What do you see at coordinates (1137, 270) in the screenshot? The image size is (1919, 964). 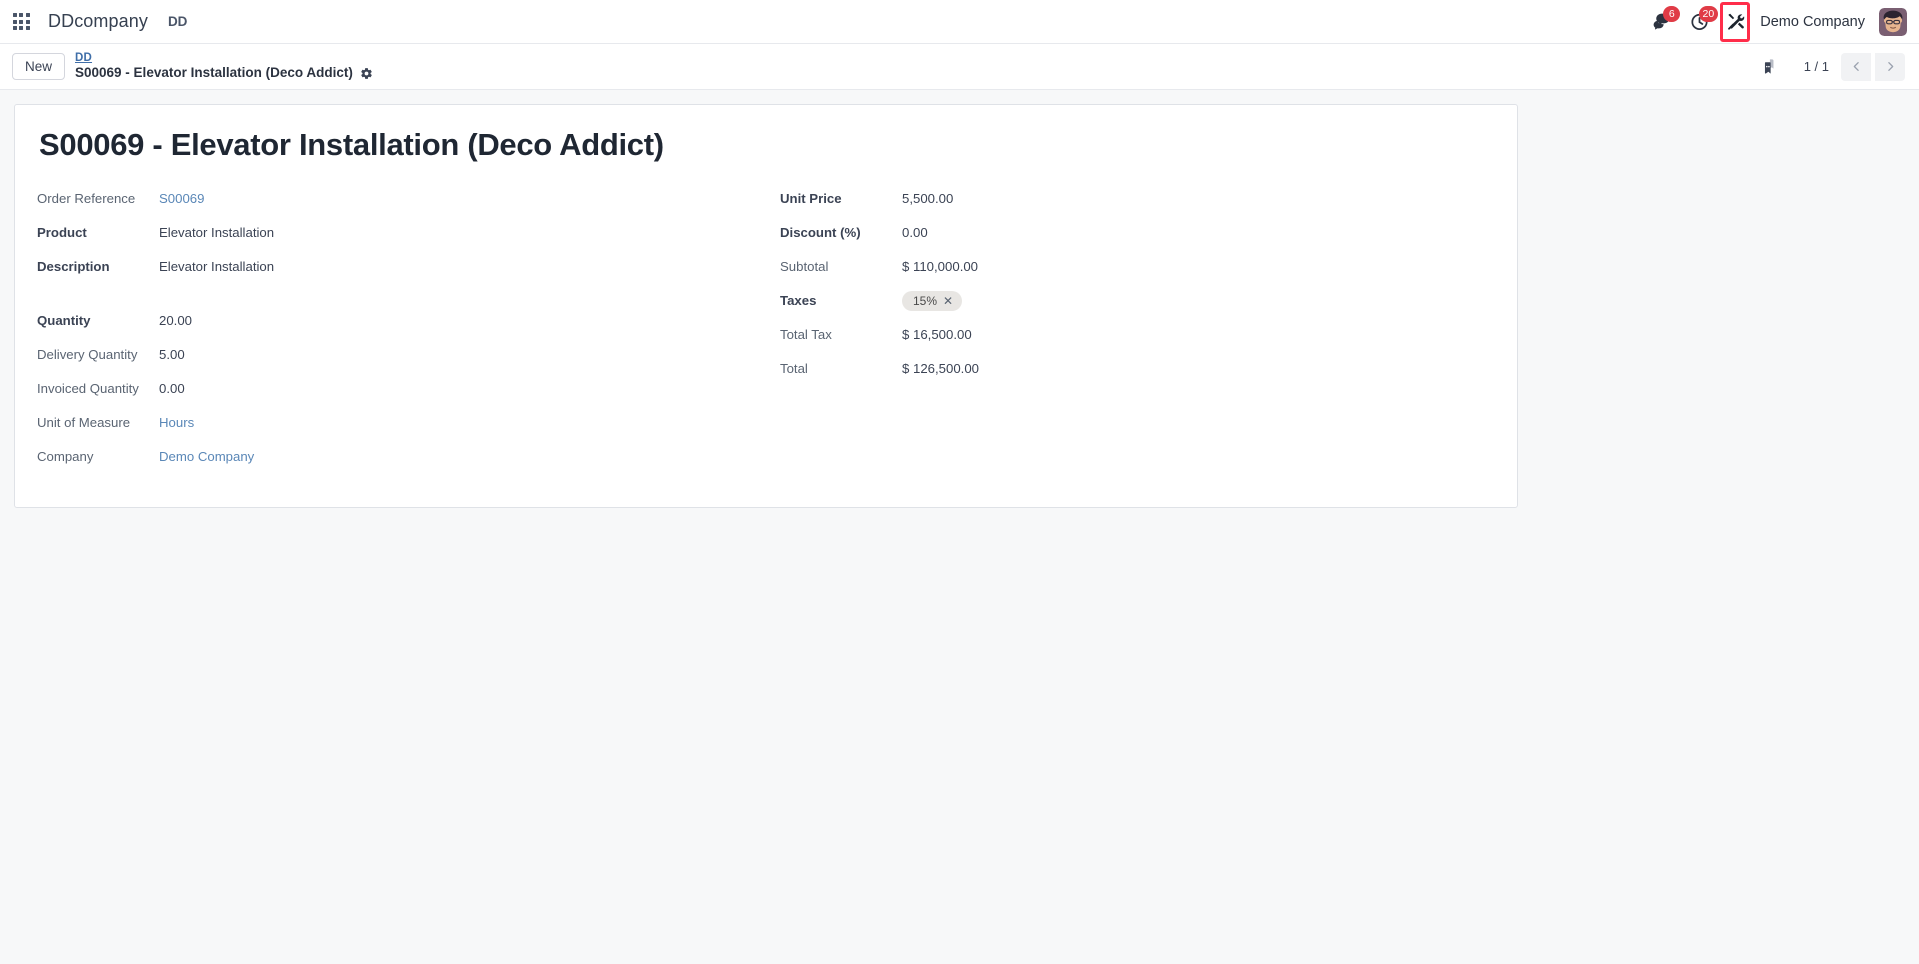 I see `field-row: Subtotal $ 110,000.00` at bounding box center [1137, 270].